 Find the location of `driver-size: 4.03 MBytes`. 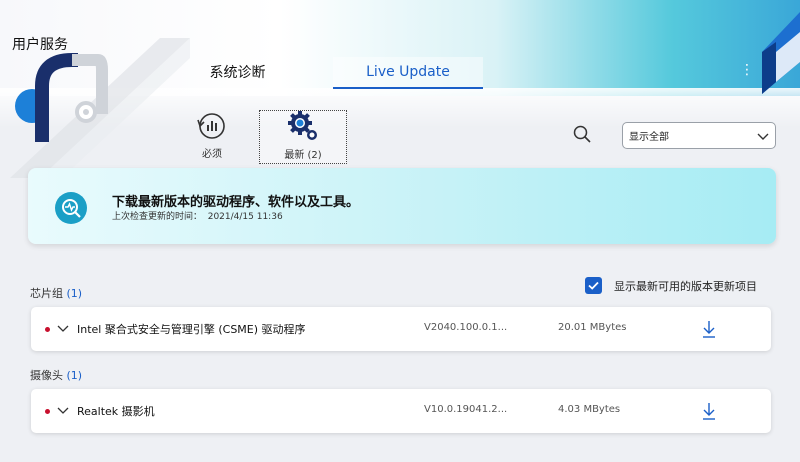

driver-size: 4.03 MBytes is located at coordinates (589, 409).